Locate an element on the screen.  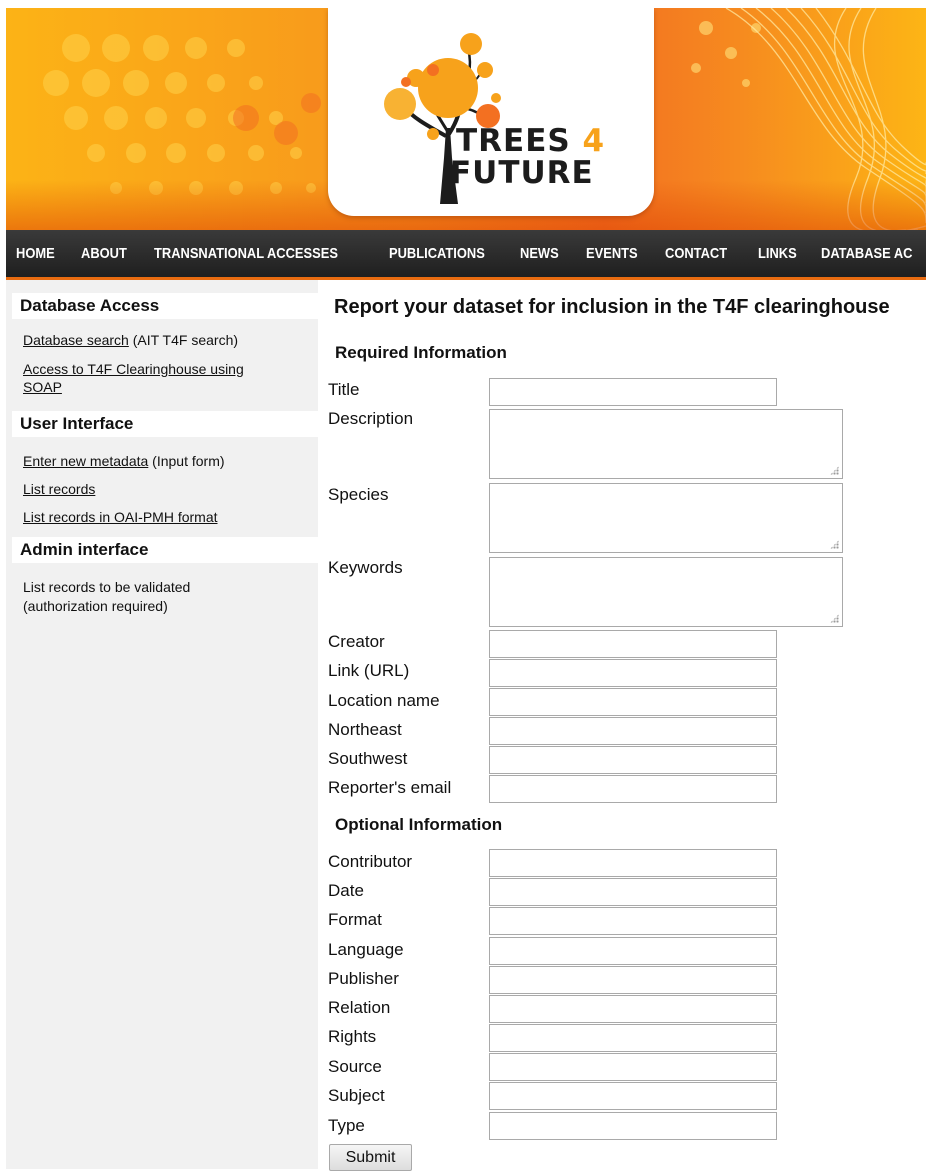
soap-access-link-continued: SOAP is located at coordinates (42, 387).